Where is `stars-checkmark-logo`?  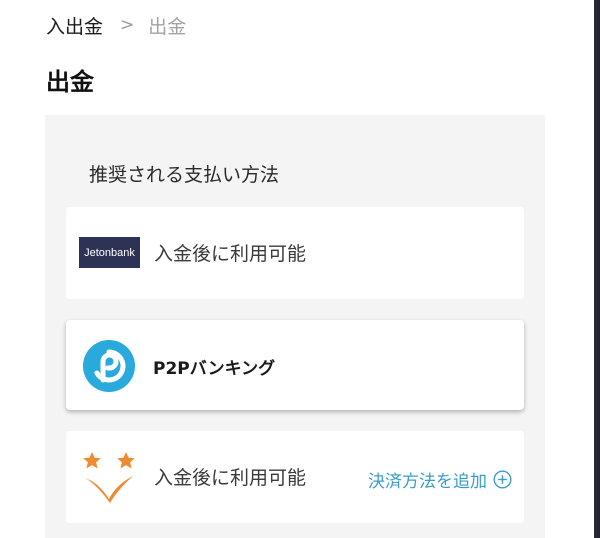 stars-checkmark-logo is located at coordinates (109, 477).